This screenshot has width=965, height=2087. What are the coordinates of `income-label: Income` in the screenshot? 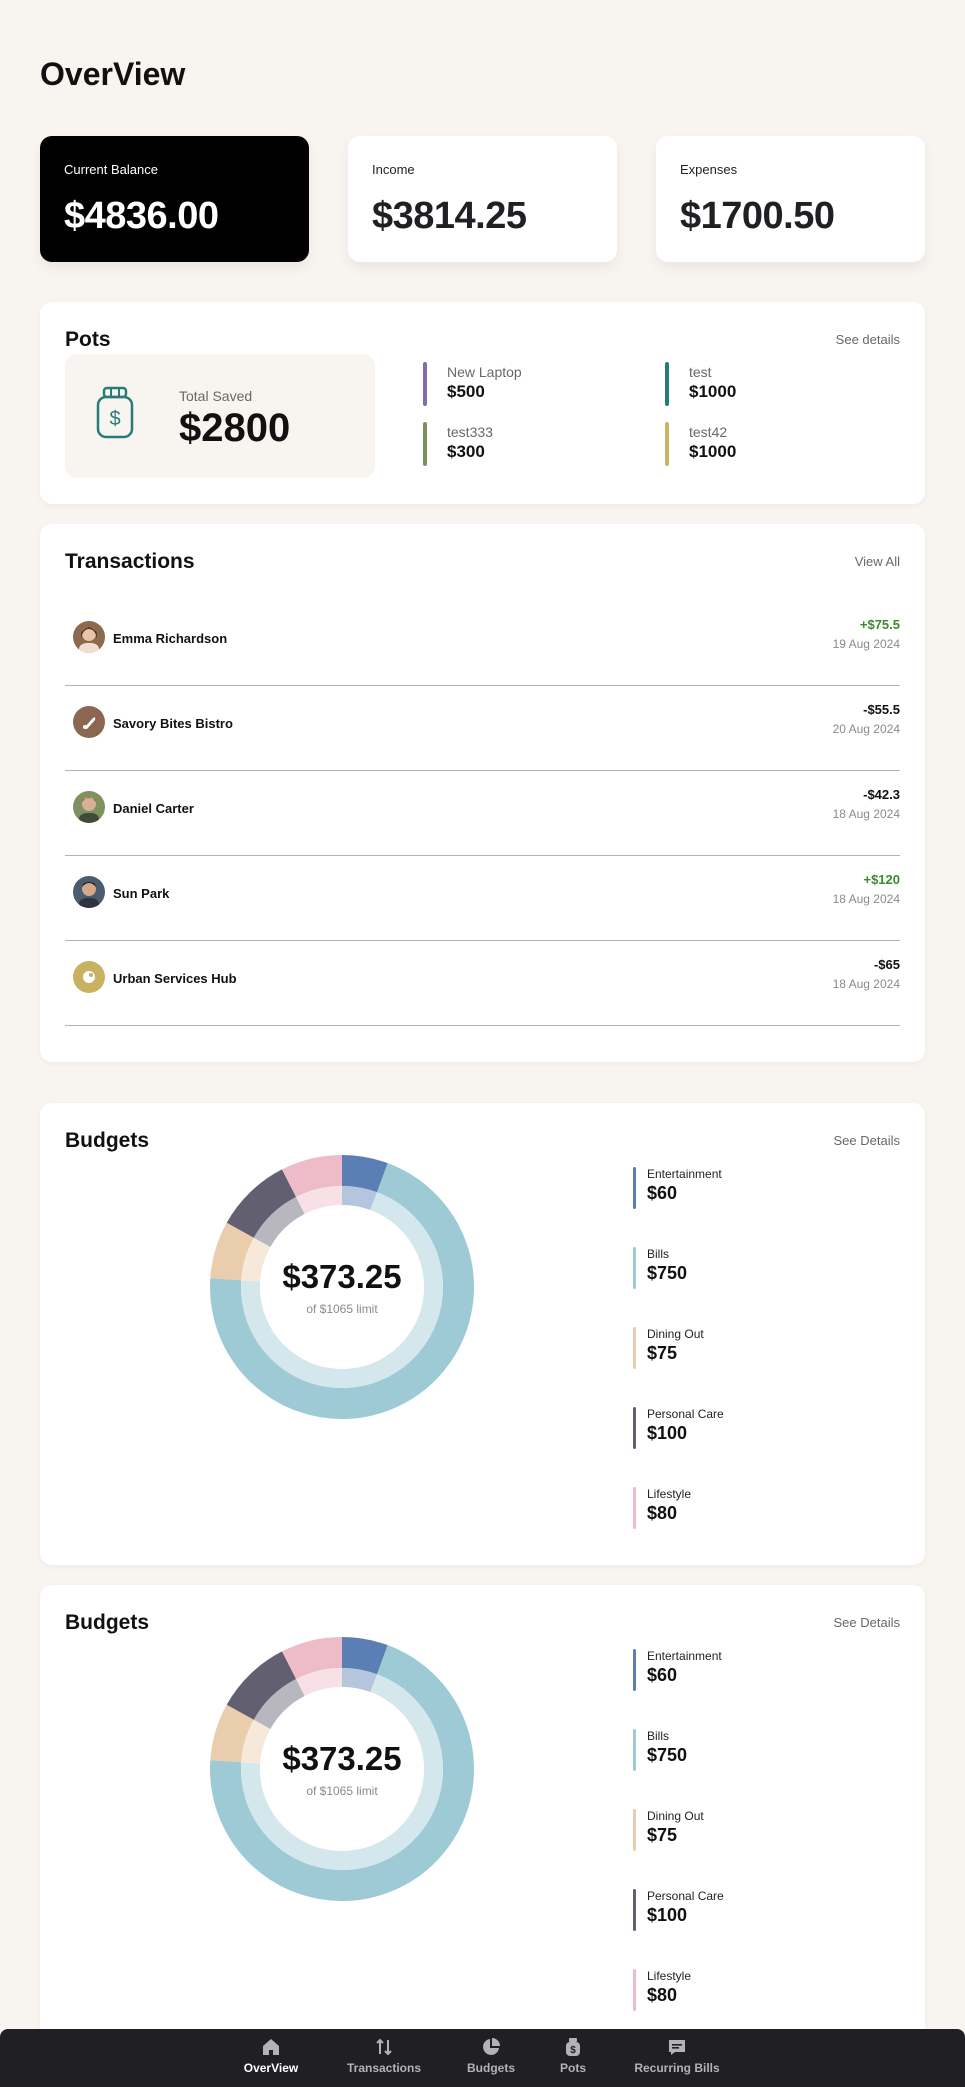 It's located at (393, 169).